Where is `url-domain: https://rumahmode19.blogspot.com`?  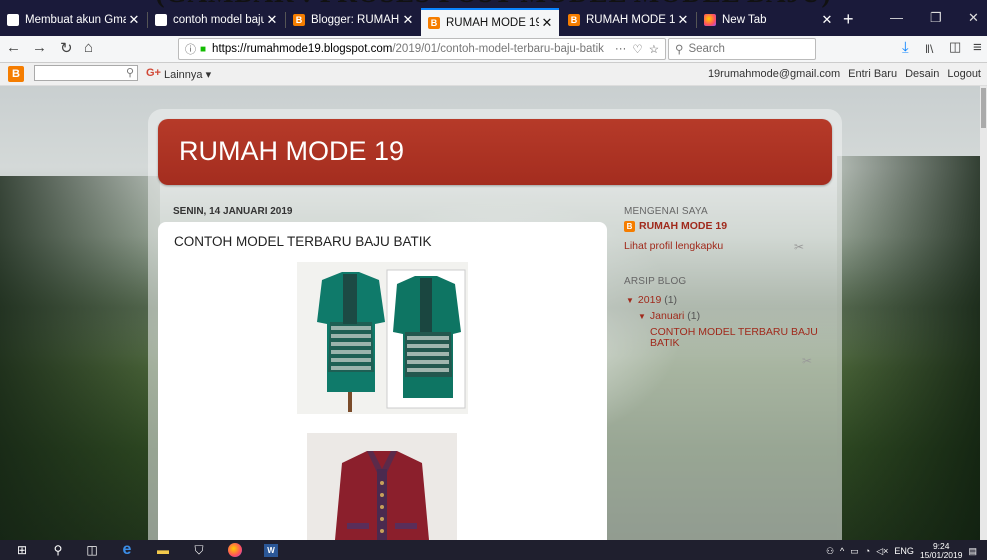
url-domain: https://rumahmode19.blogspot.com is located at coordinates (302, 49).